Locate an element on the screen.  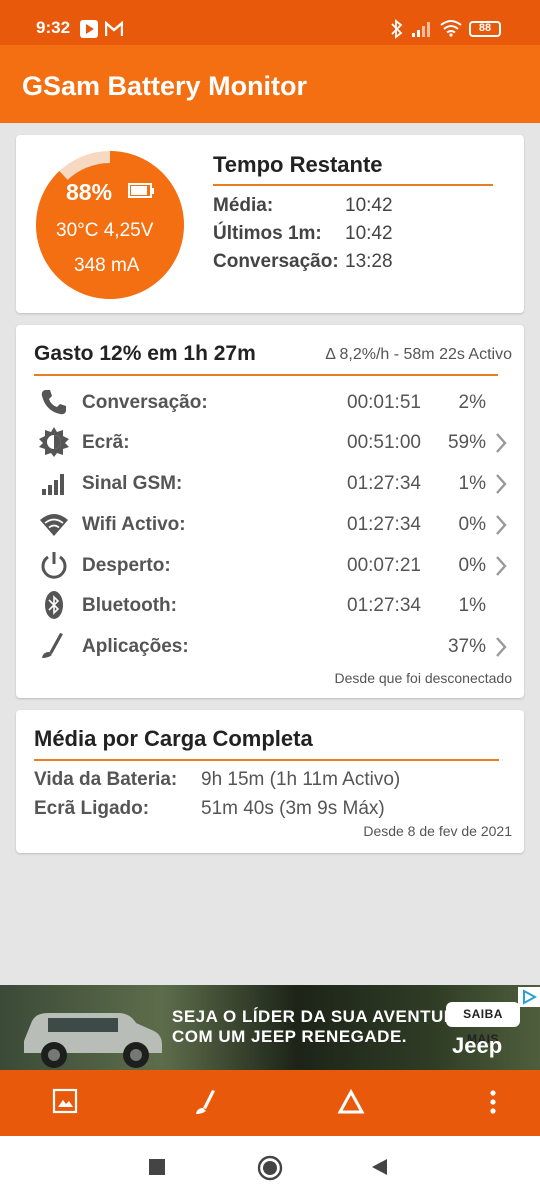
battery-icon is located at coordinates (141, 190).